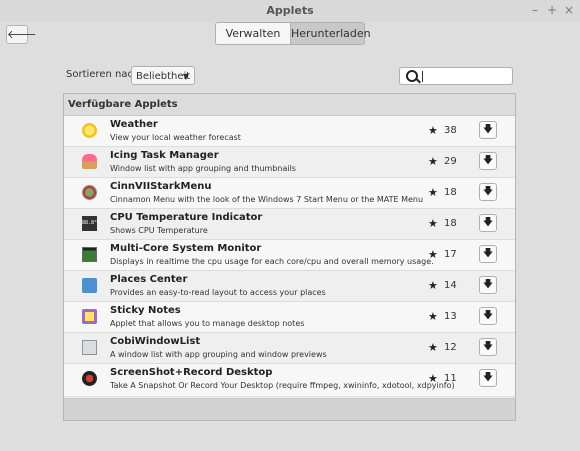 This screenshot has width=580, height=451. Describe the element at coordinates (535, 10) in the screenshot. I see `minimize-button: –` at that location.